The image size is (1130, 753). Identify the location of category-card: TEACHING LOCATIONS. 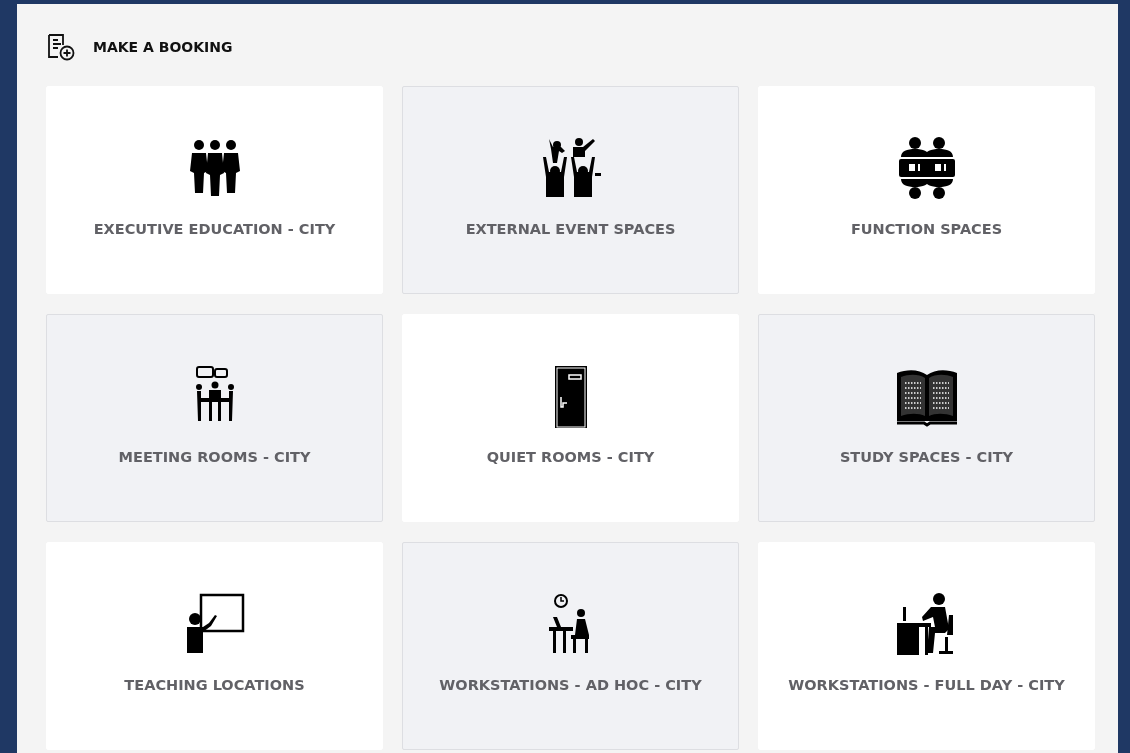
(214, 646).